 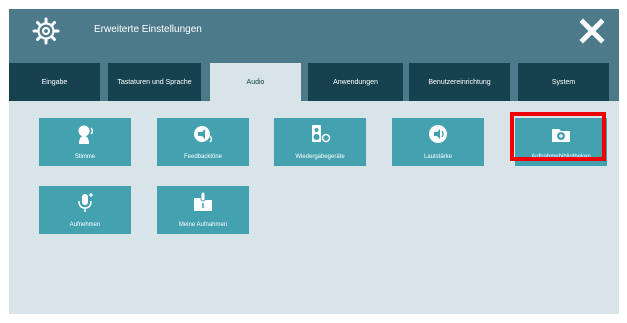 I want to click on record-microphone-icon, so click(x=85, y=202).